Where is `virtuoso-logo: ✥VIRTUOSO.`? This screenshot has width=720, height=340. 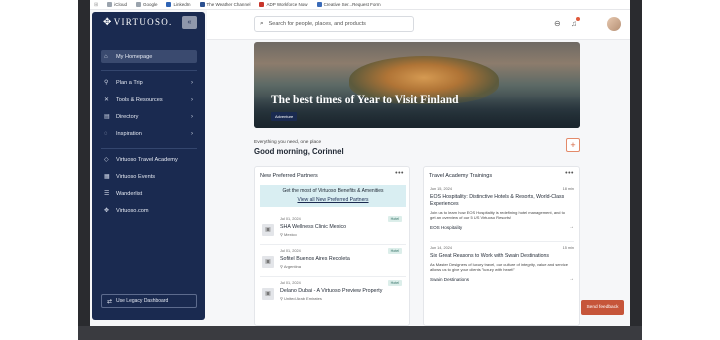 virtuoso-logo: ✥VIRTUOSO. is located at coordinates (138, 22).